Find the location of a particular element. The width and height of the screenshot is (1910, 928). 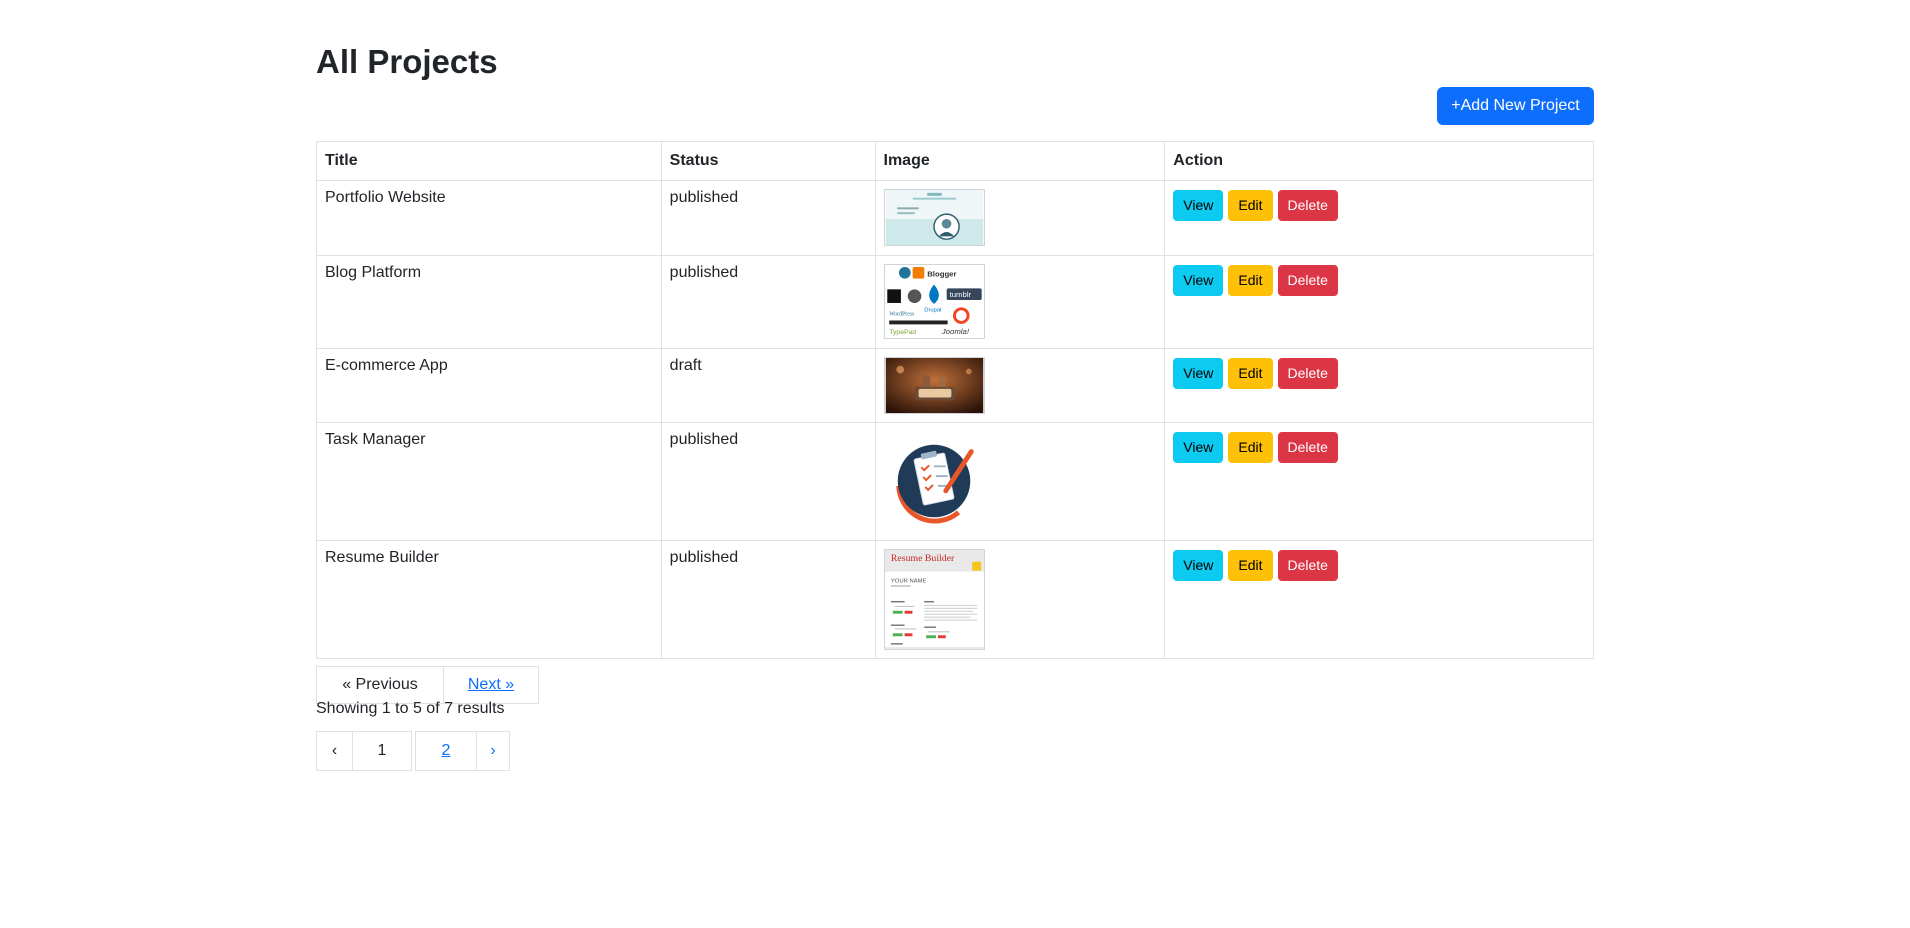

ecommerce-phone-thumbnail is located at coordinates (934, 385).